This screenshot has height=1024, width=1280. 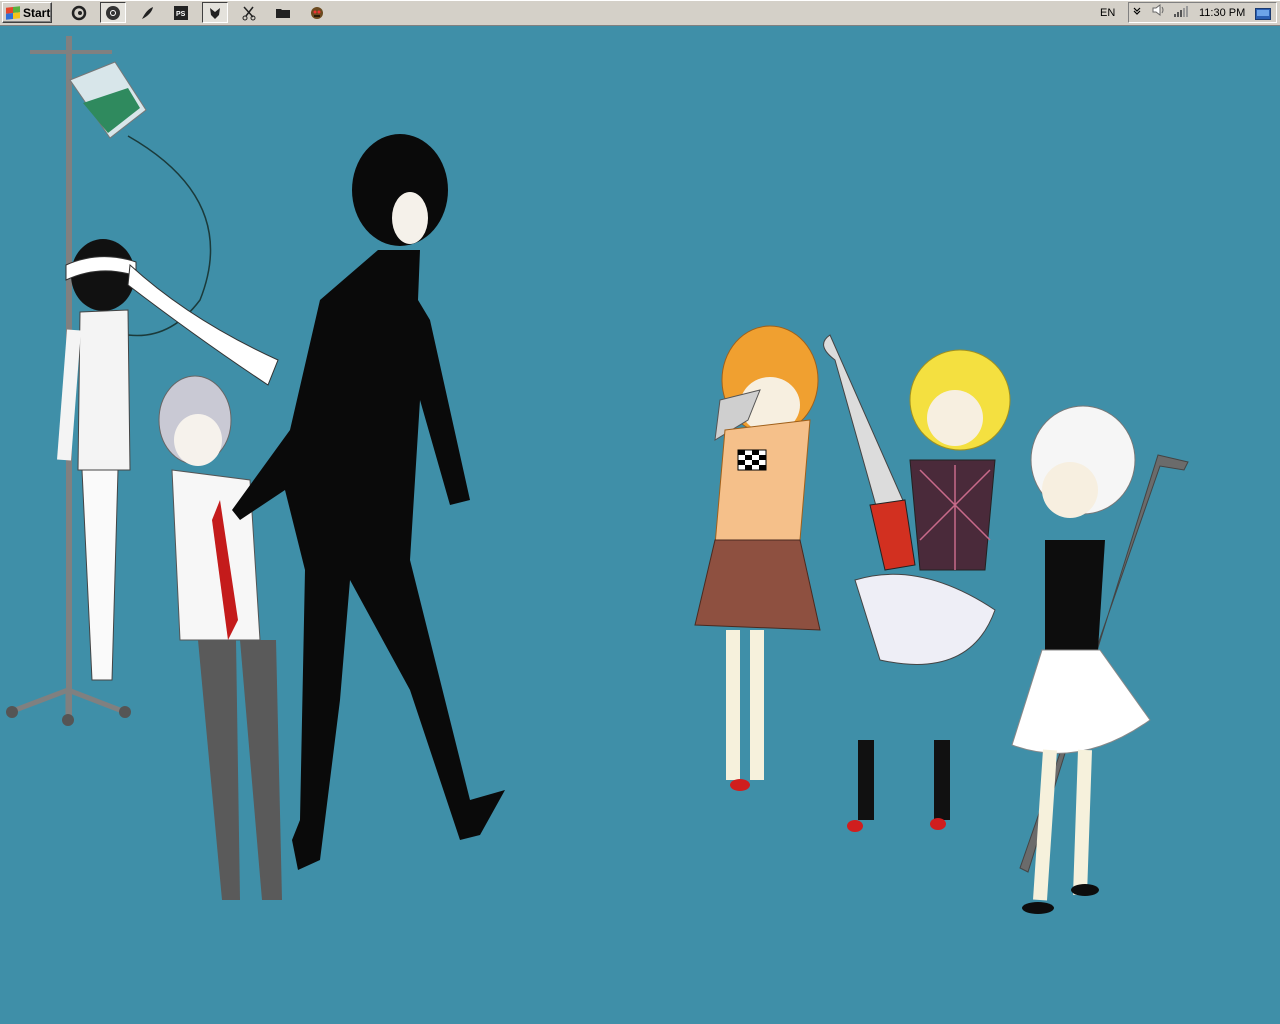 I want to click on grey-haired-boy-figure, so click(x=220, y=637).